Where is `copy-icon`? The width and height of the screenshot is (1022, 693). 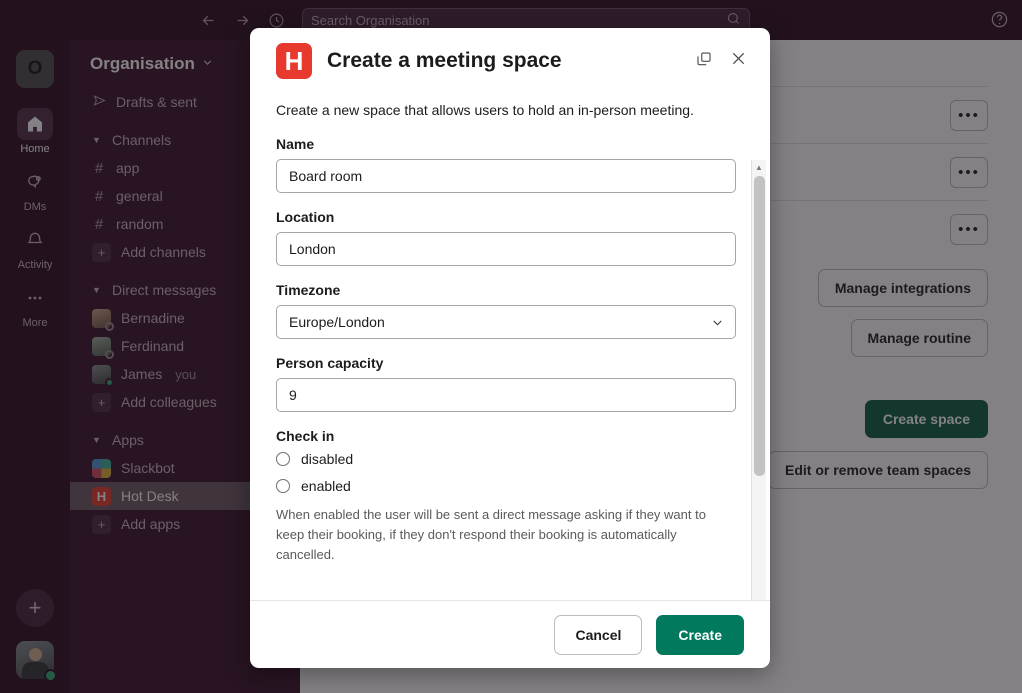 copy-icon is located at coordinates (704, 61).